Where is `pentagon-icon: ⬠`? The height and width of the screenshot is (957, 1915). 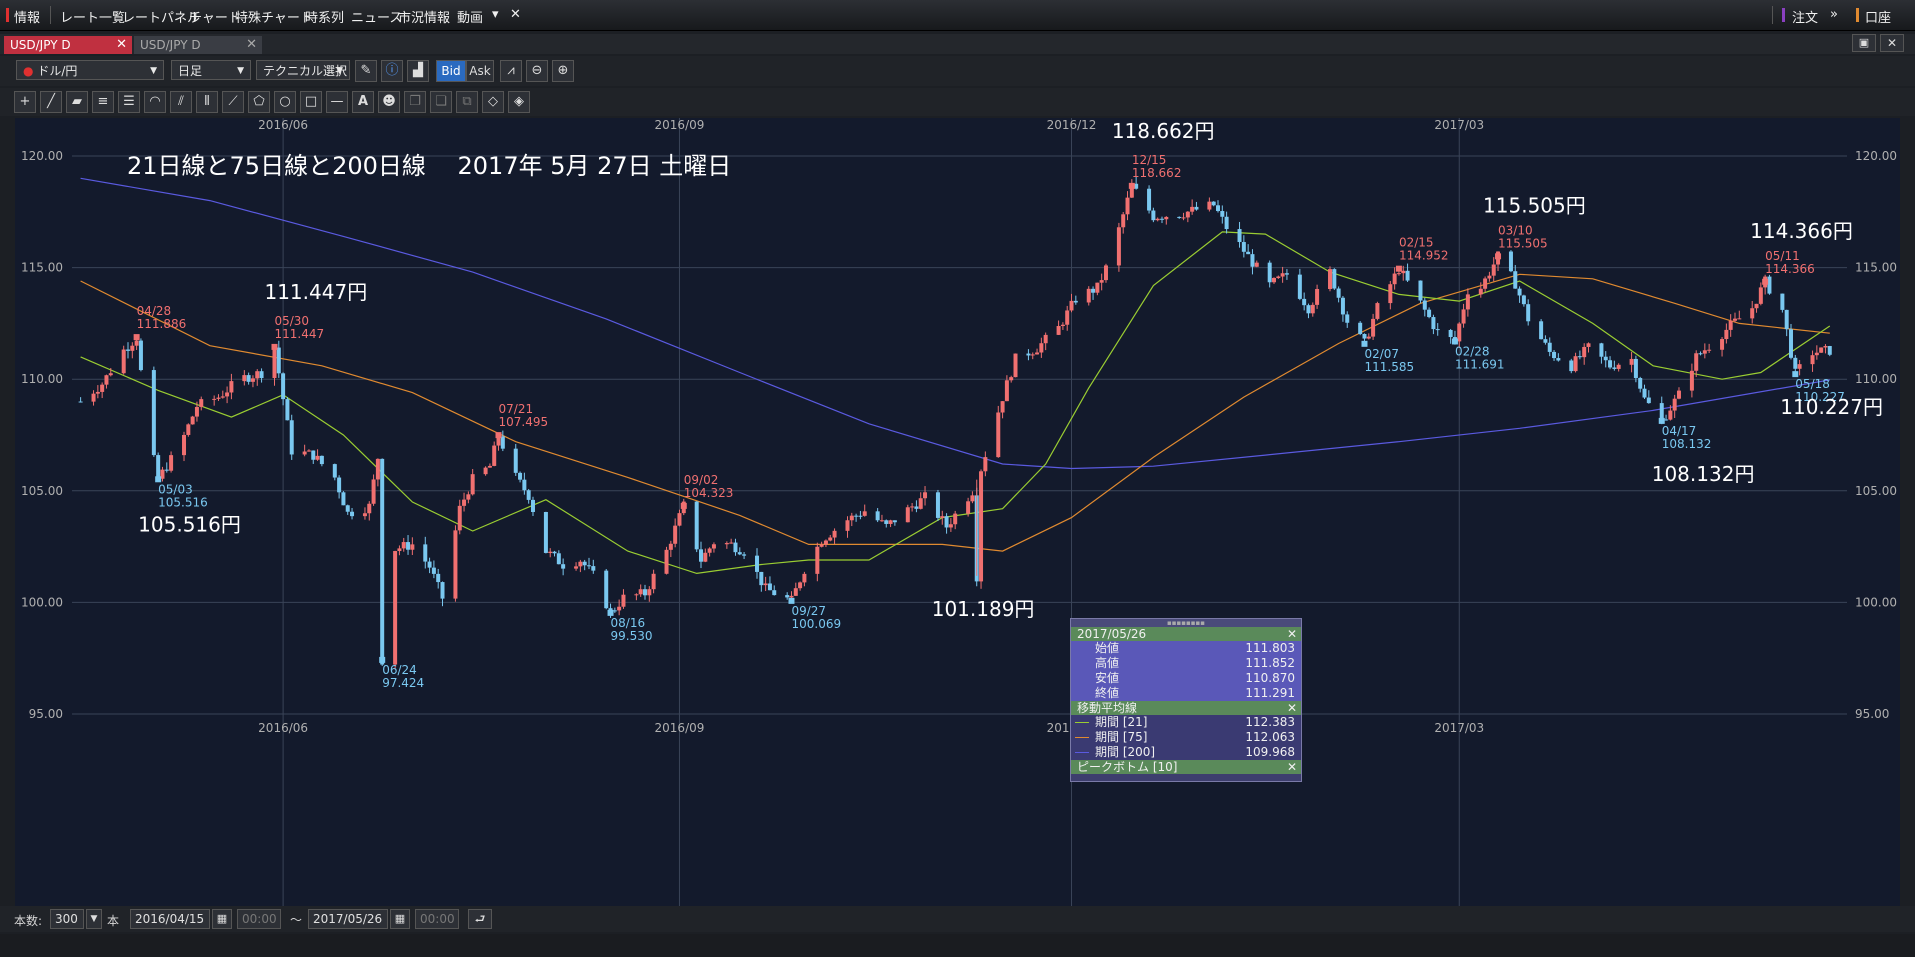 pentagon-icon: ⬠ is located at coordinates (259, 102).